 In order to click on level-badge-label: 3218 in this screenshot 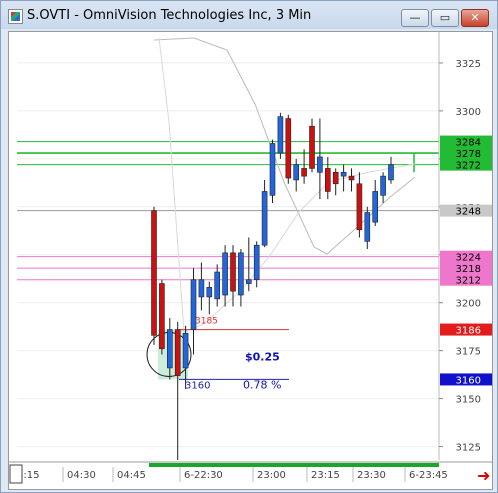, I will do `click(468, 269)`.